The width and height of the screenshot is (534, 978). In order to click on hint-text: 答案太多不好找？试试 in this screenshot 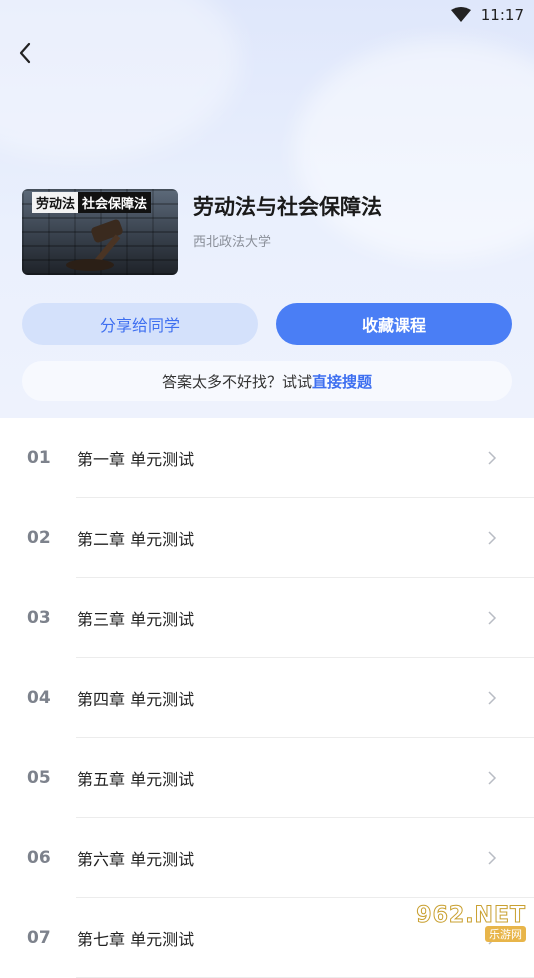, I will do `click(236, 381)`.